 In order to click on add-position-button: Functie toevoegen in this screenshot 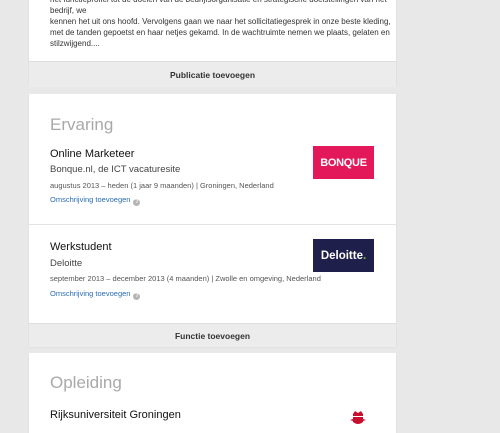, I will do `click(212, 335)`.